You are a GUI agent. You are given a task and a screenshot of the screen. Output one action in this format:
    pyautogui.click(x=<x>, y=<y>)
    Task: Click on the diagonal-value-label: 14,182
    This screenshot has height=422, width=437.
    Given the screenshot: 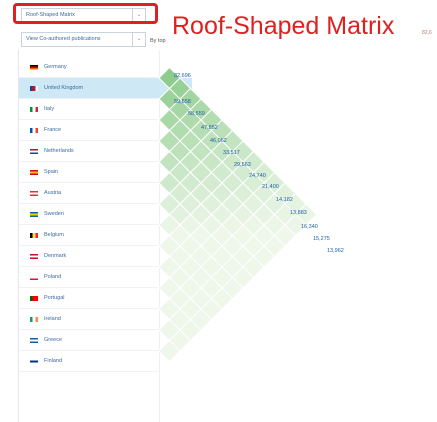 What is the action you would take?
    pyautogui.click(x=284, y=200)
    